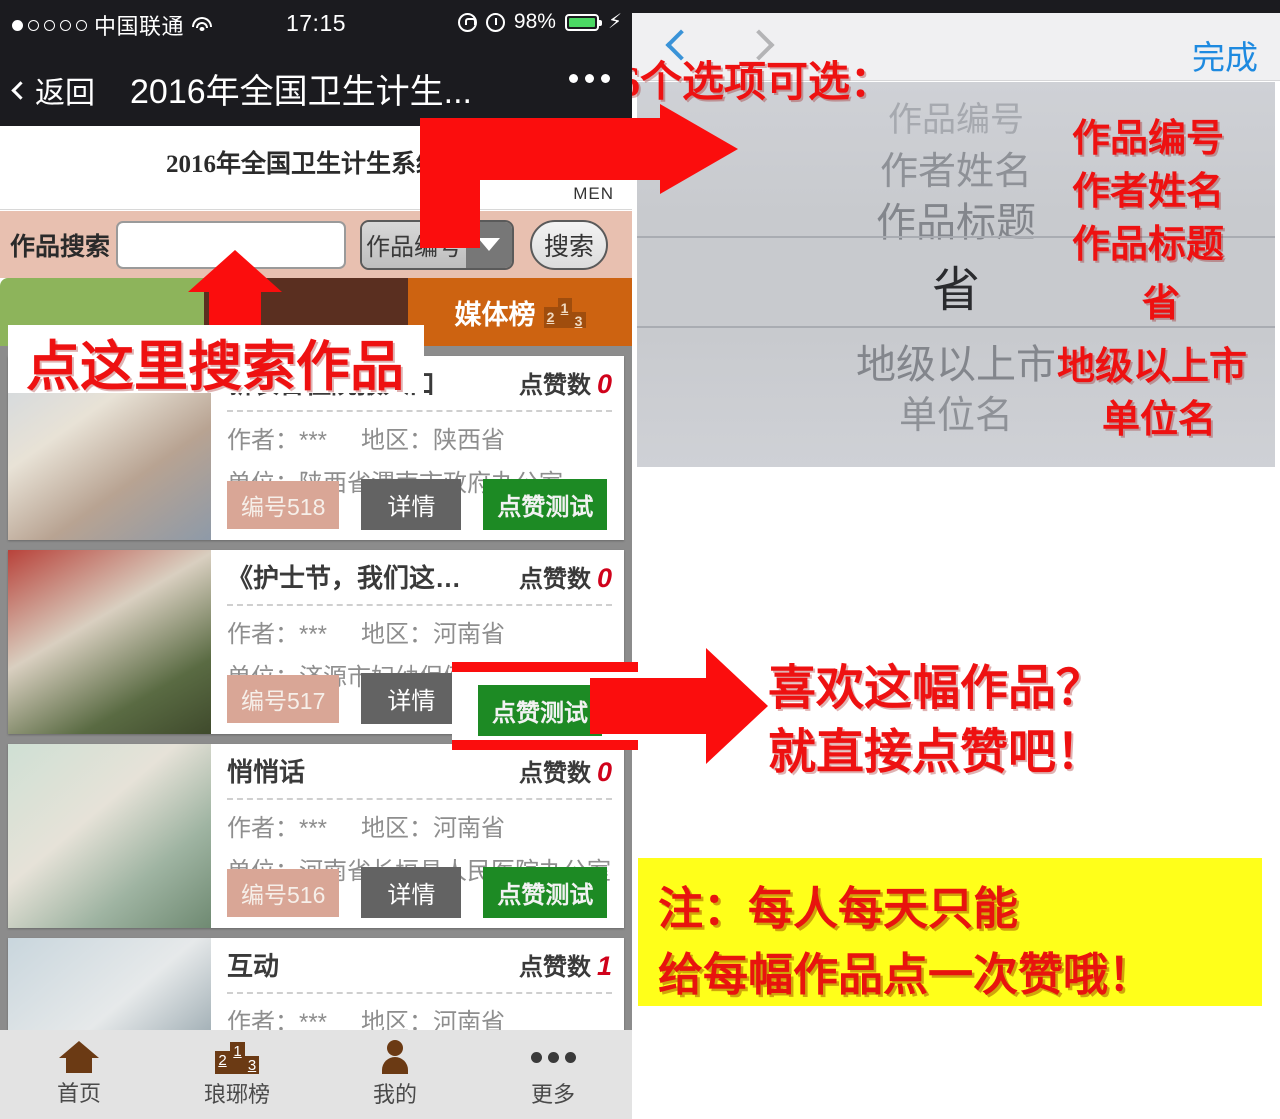 The image size is (1280, 1119). I want to click on back-button-label: 返回, so click(65, 93).